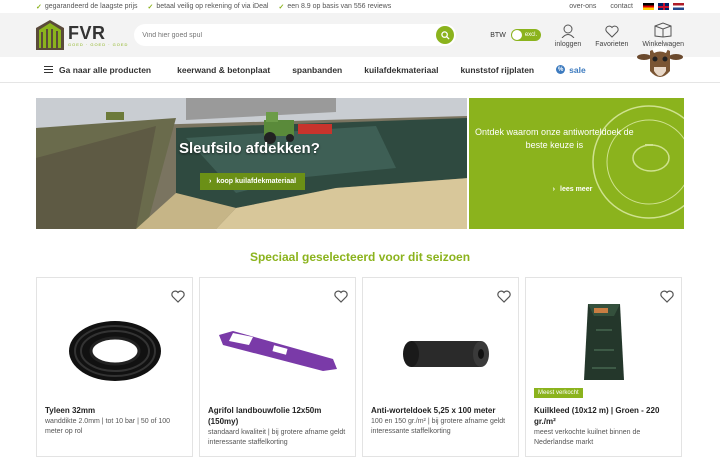  What do you see at coordinates (317, 70) in the screenshot?
I see `nav-item-spanbanden: spanbanden` at bounding box center [317, 70].